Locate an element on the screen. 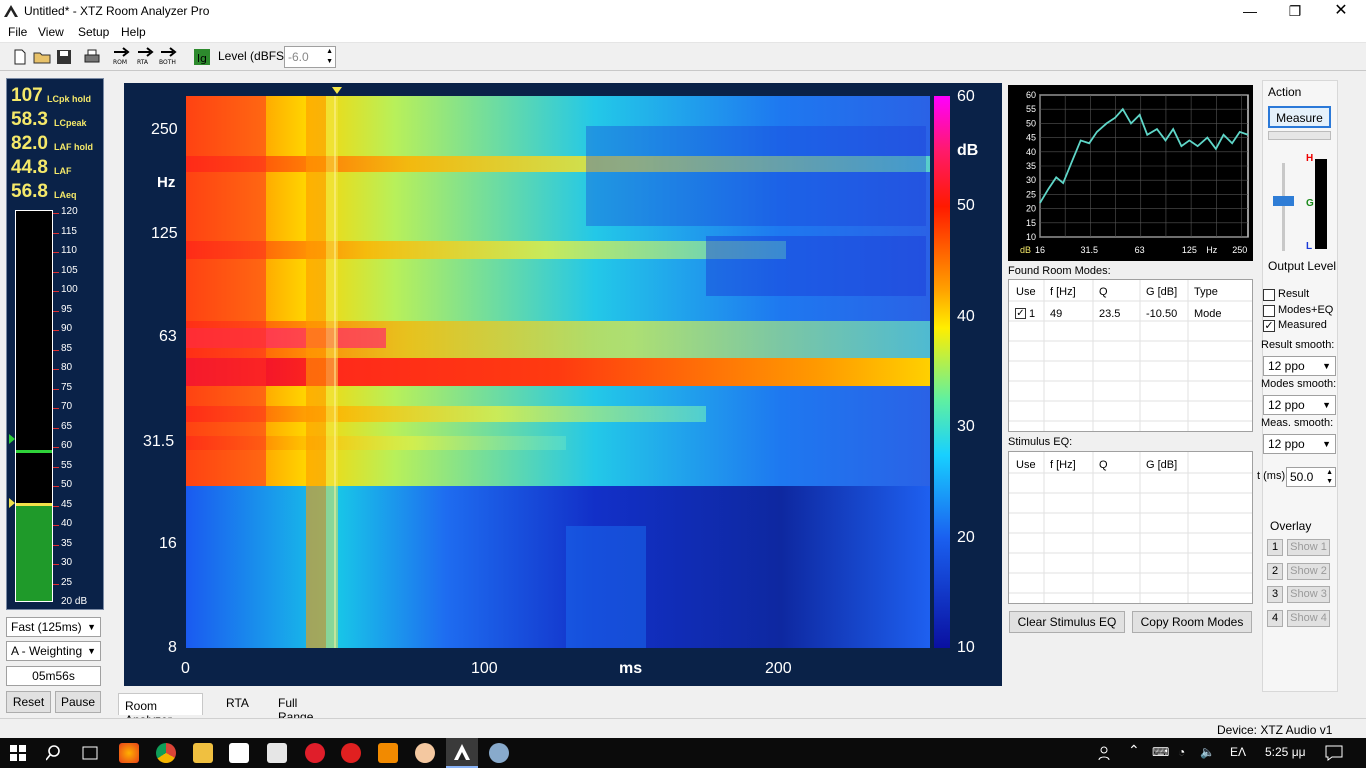 Image resolution: width=1366 pixels, height=768 pixels. overlay-slot-1: 1 is located at coordinates (1275, 547).